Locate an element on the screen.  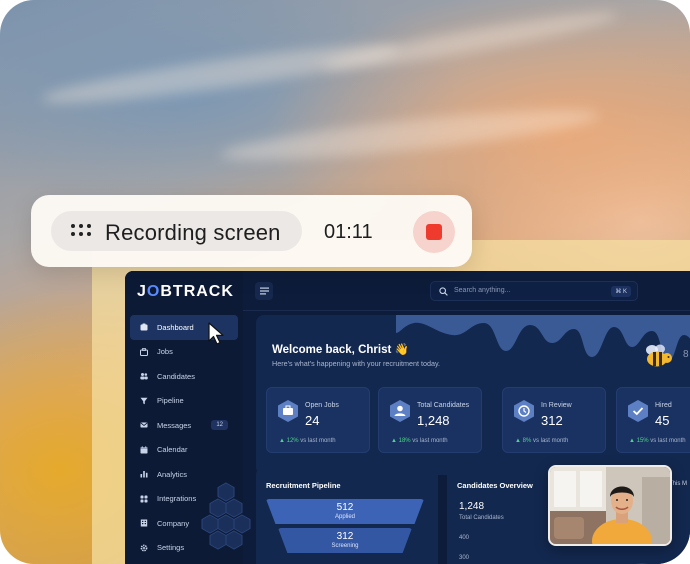
recording-drag-handle: Recording screen is located at coordinates (176, 231).